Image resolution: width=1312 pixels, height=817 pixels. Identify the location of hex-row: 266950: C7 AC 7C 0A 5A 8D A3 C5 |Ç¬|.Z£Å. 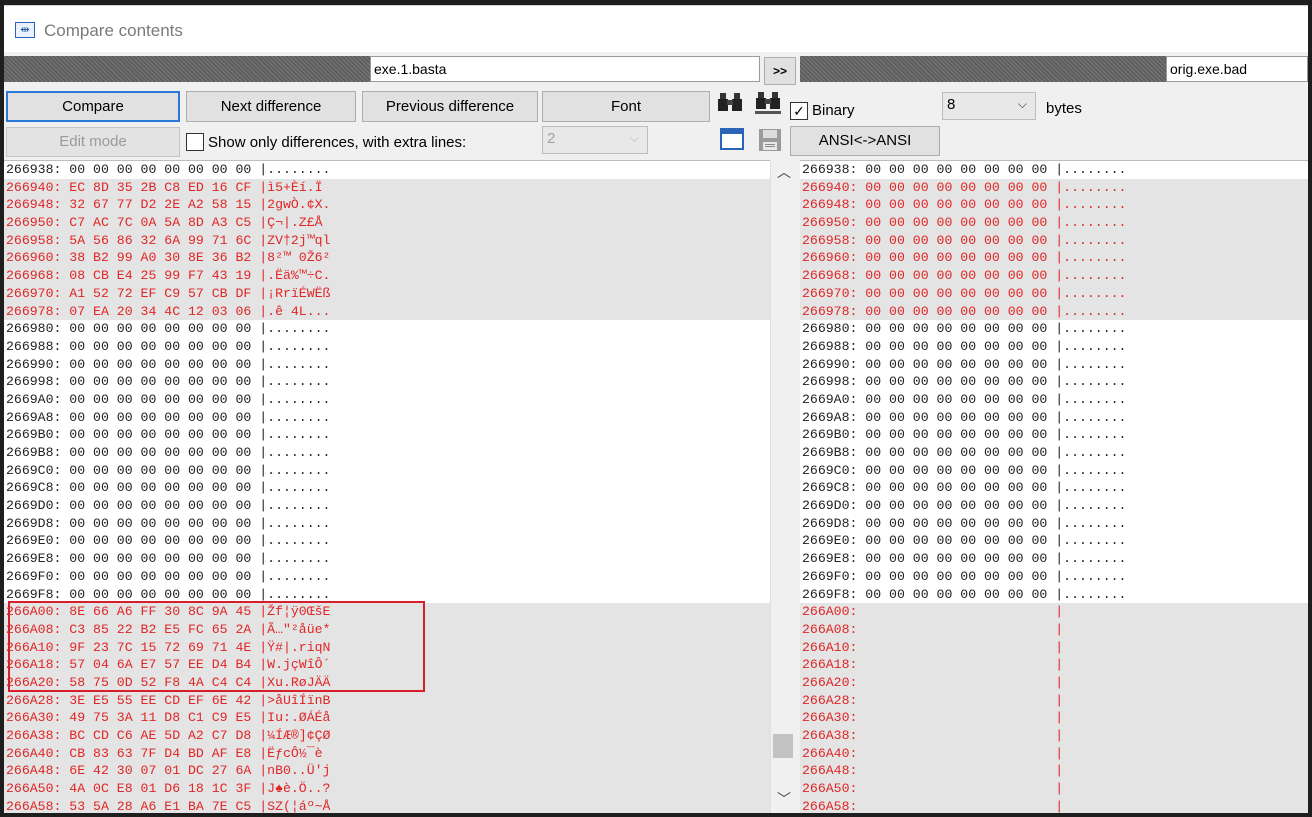
(387, 223).